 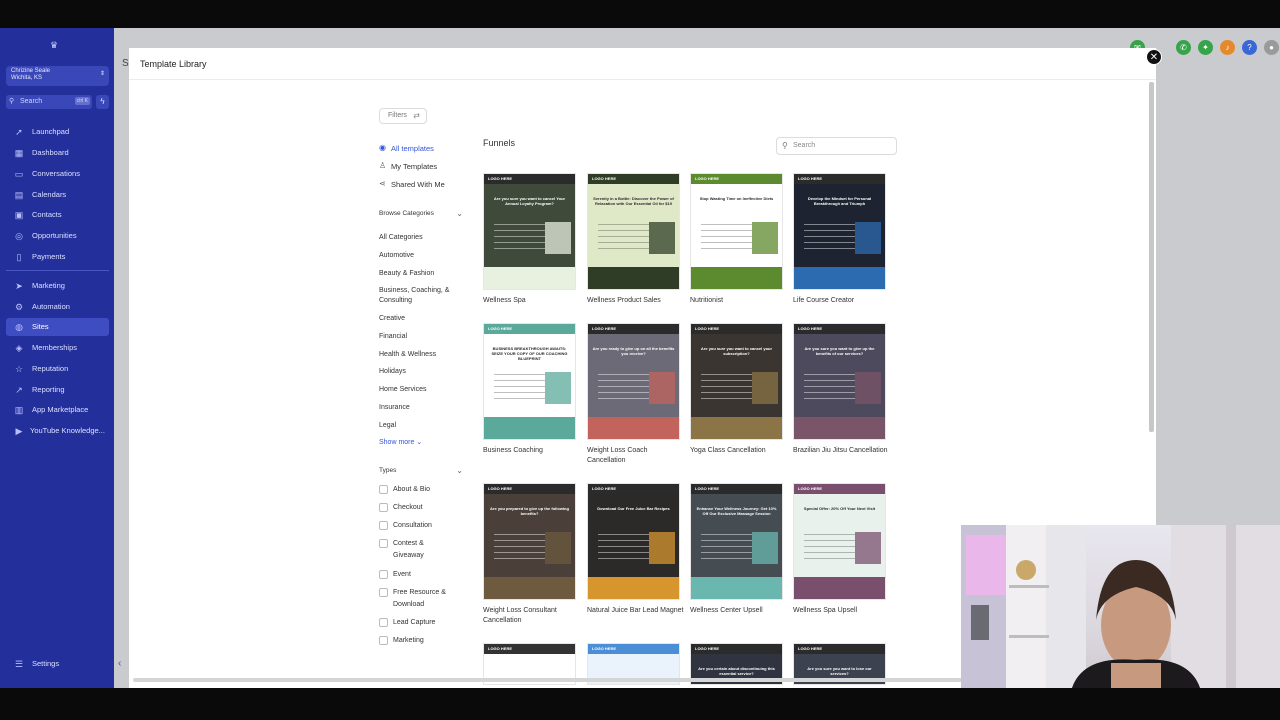 I want to click on type-checkbox: About & Bio, so click(x=424, y=490).